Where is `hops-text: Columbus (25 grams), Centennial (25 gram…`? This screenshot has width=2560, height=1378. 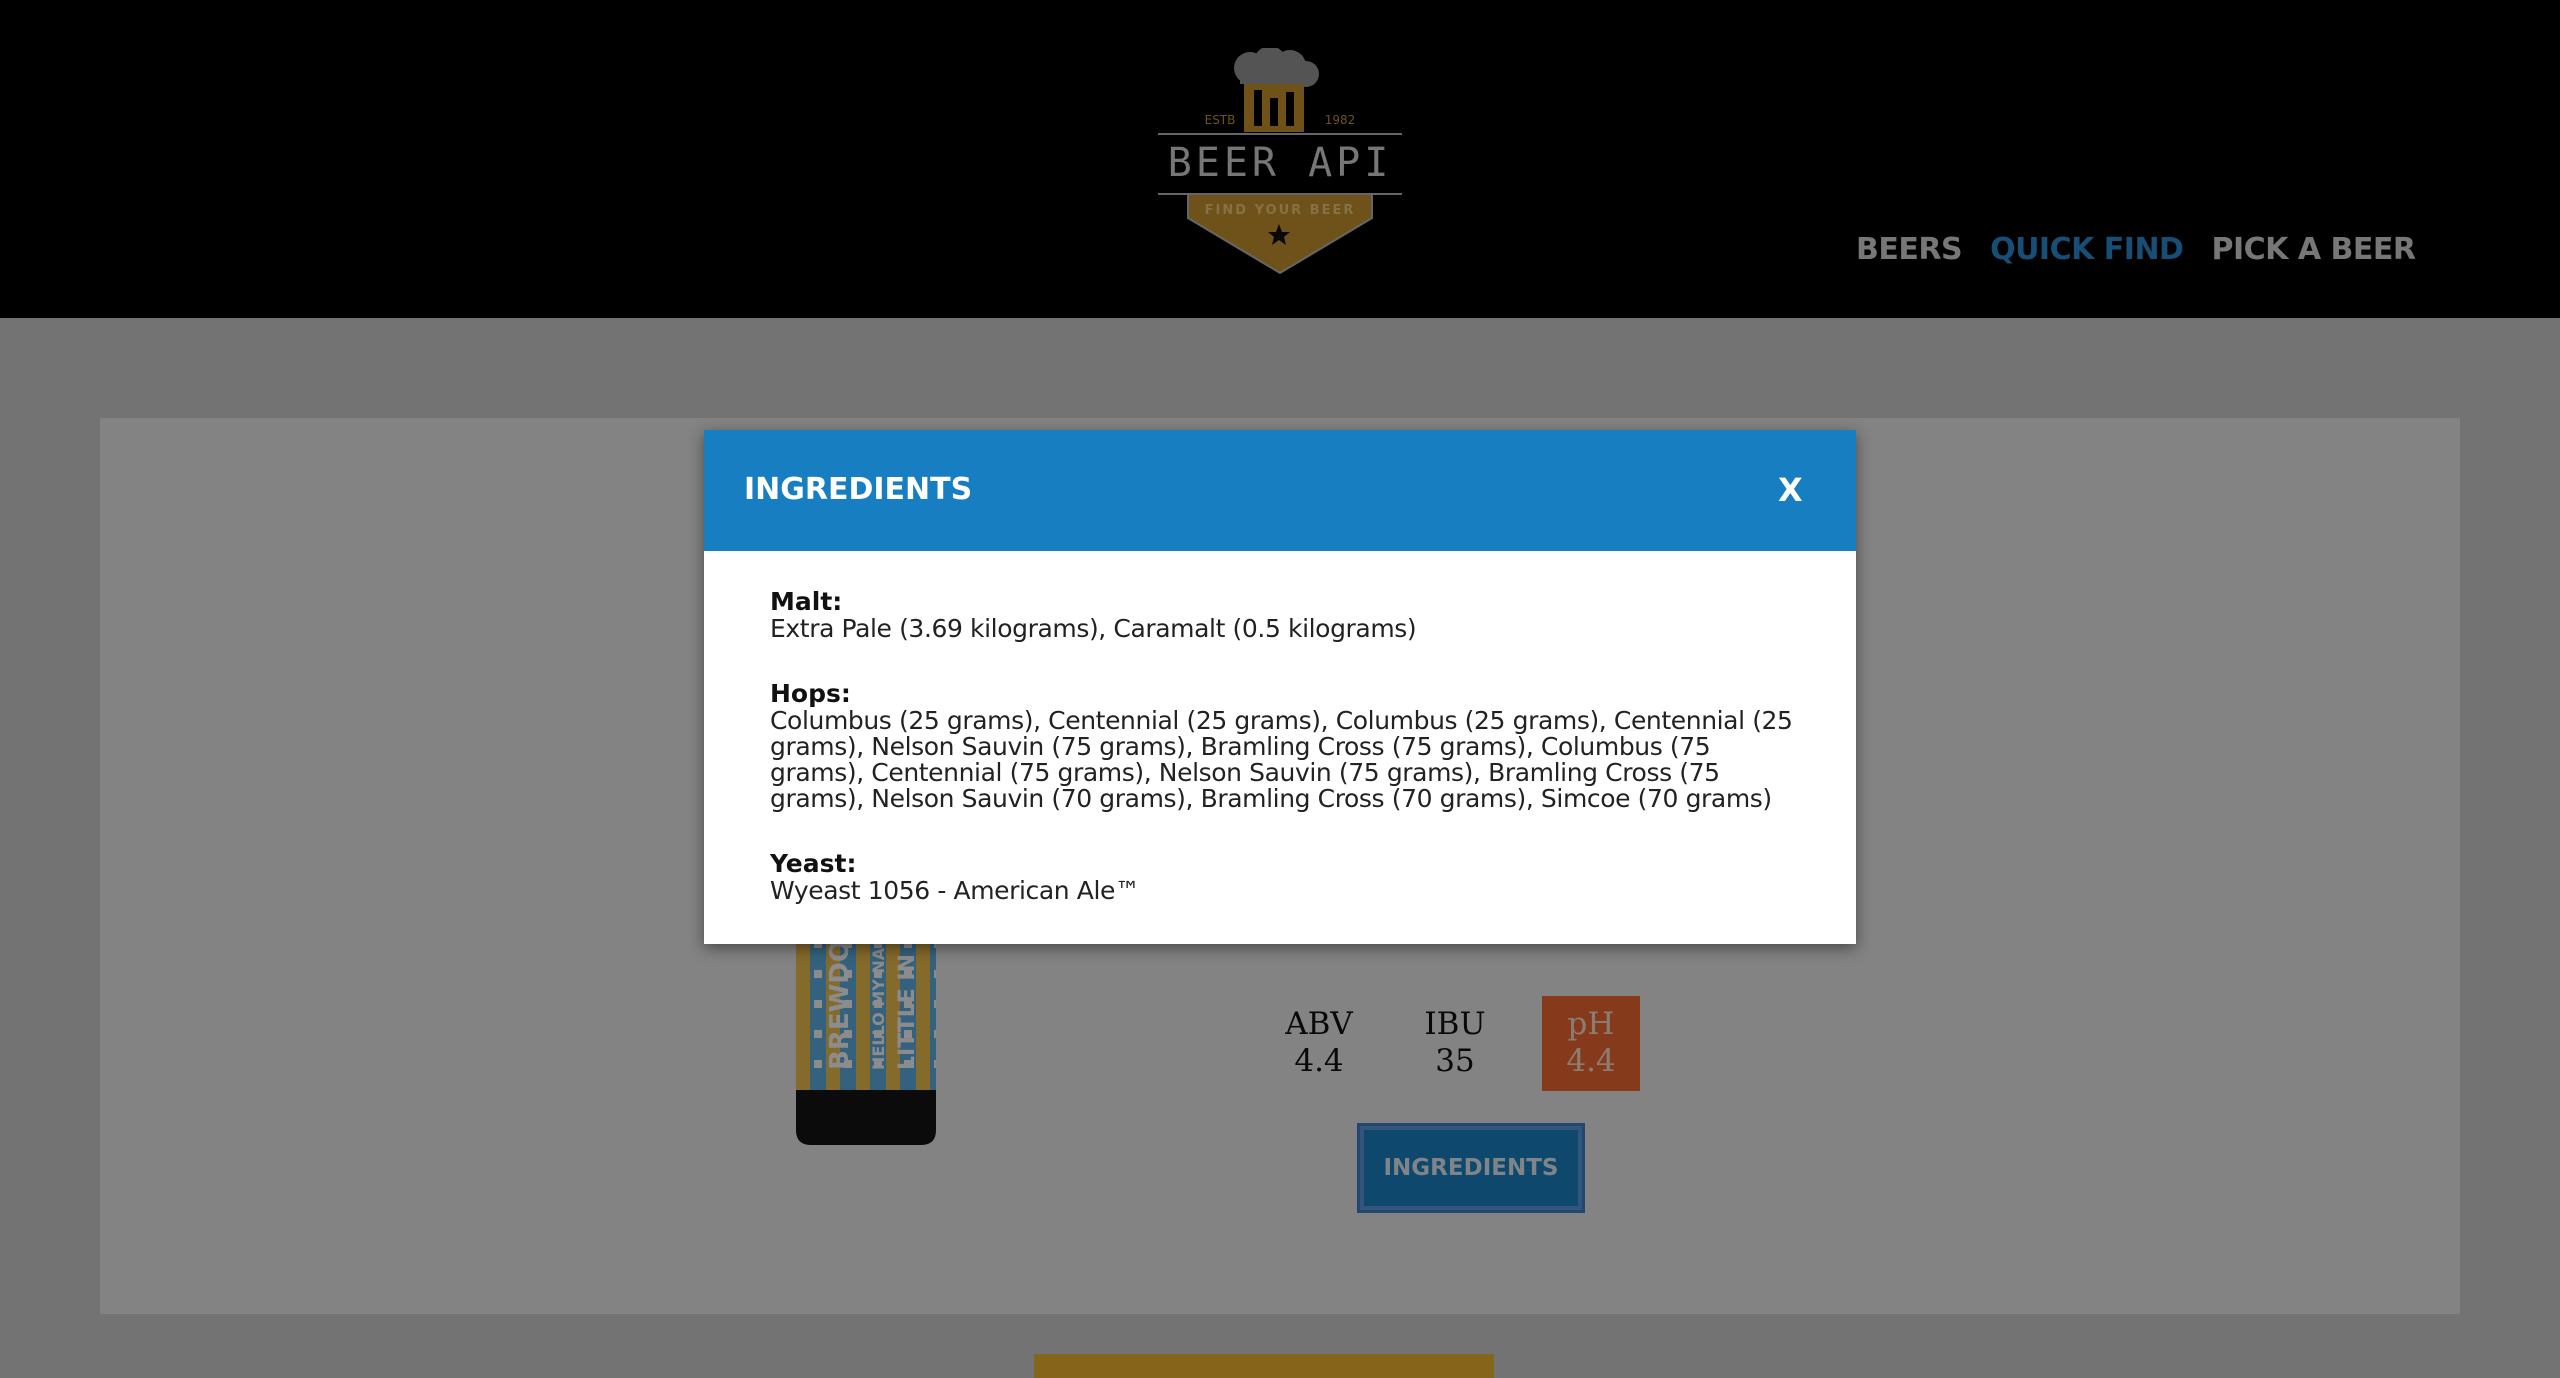
hops-text: Columbus (25 grams), Centennial (25 gram… is located at coordinates (1281, 759).